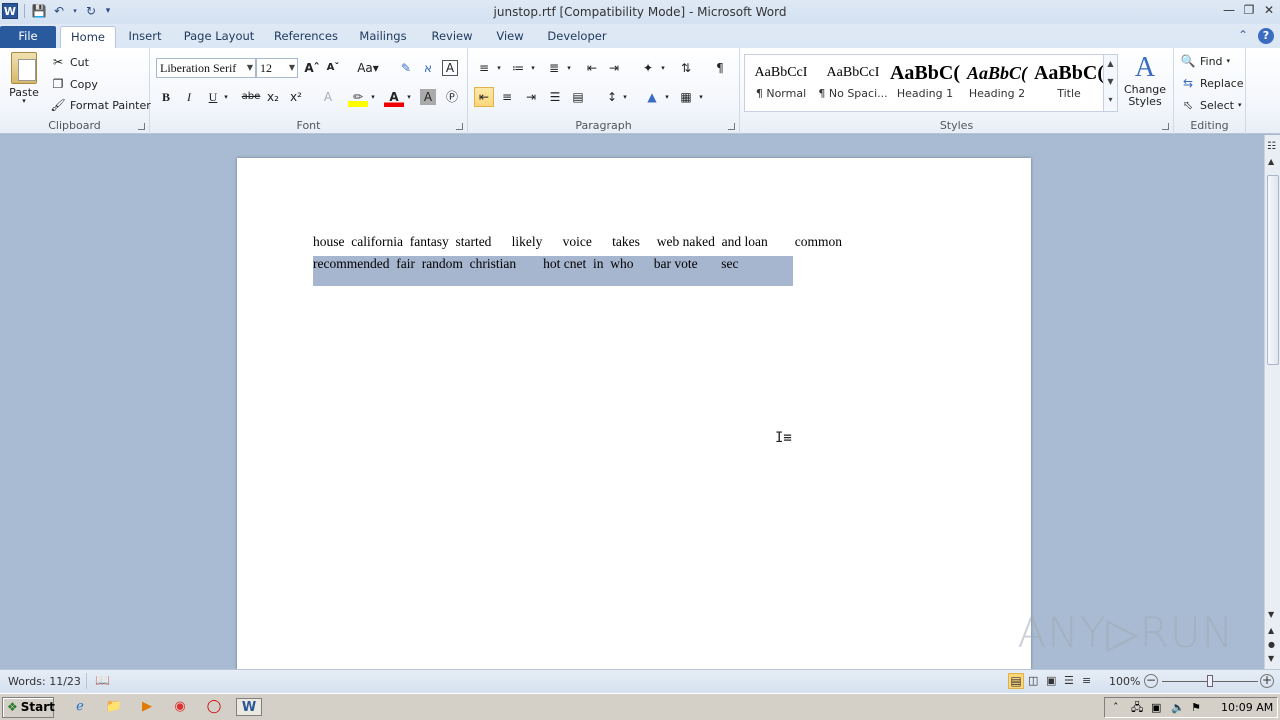 The width and height of the screenshot is (1280, 720). What do you see at coordinates (648, 68) in the screenshot?
I see `asian-layout-icon: ✦` at bounding box center [648, 68].